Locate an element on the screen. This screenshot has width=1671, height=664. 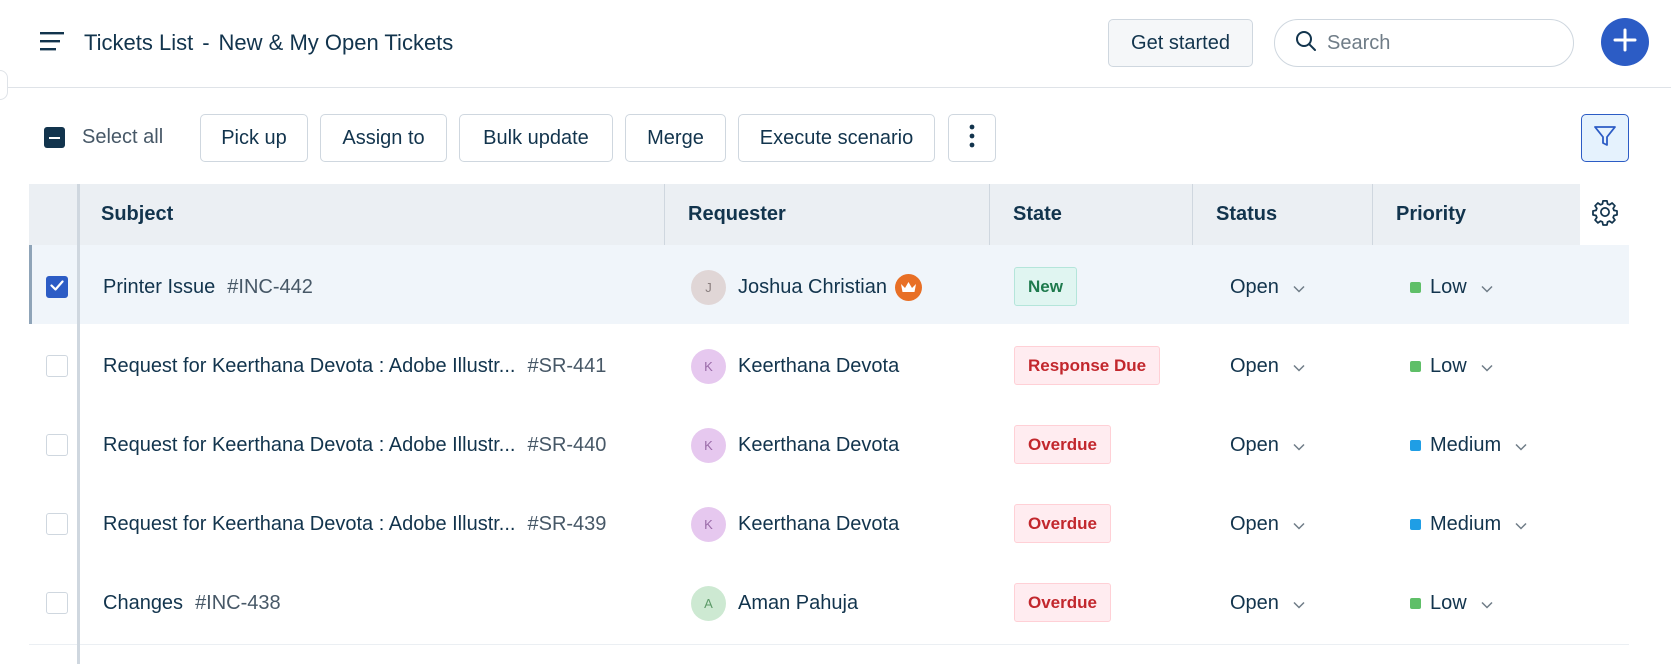
merge-button: Merge is located at coordinates (675, 138).